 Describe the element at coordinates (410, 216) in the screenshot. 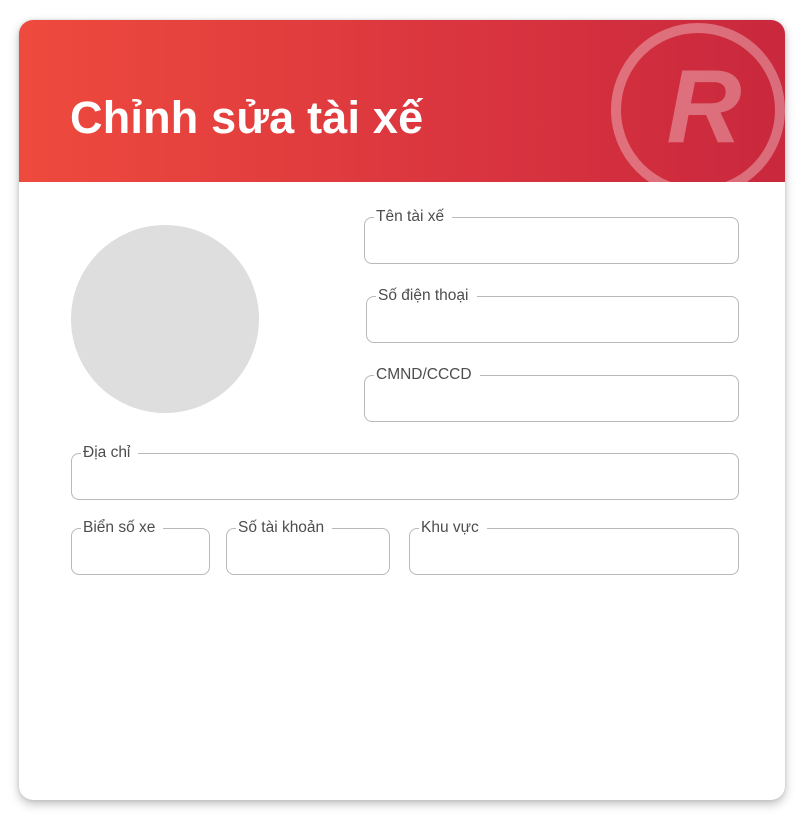

I see `driver-name-label: Tên tài xế` at that location.